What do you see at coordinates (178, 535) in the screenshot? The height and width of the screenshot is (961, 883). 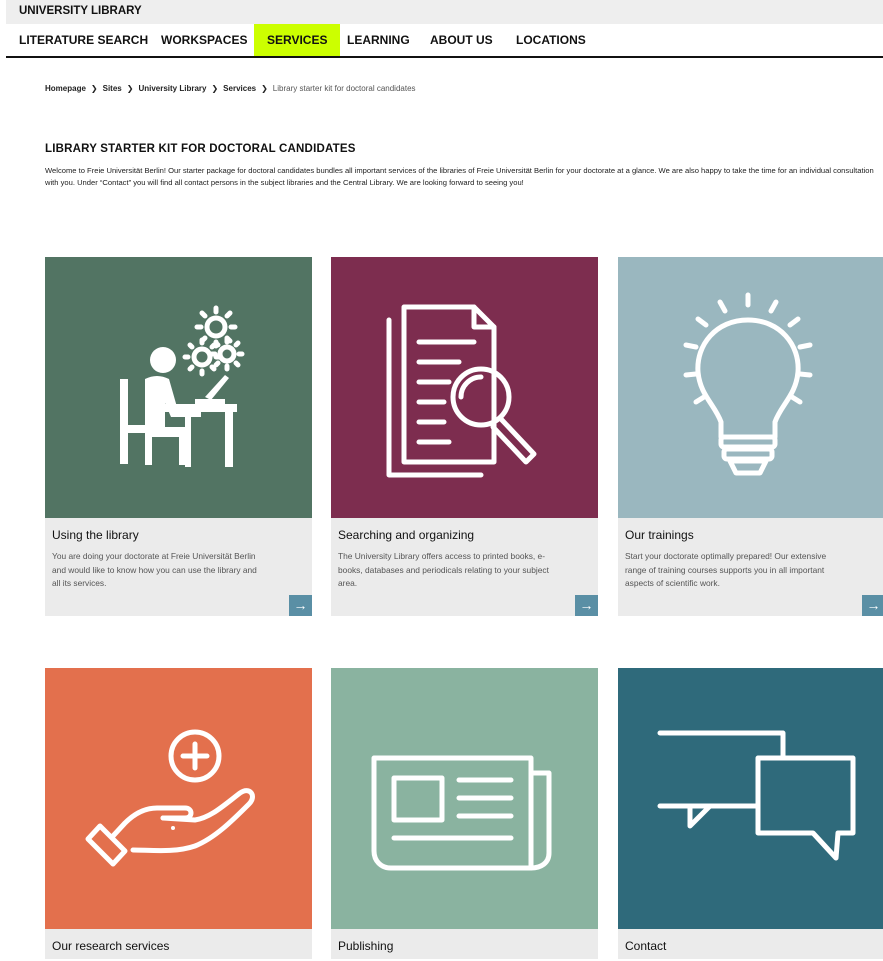 I see `card-title: Using the library` at bounding box center [178, 535].